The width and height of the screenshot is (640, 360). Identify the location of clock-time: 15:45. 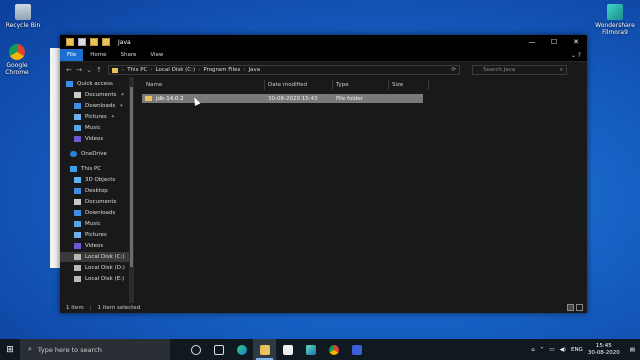
(603, 345).